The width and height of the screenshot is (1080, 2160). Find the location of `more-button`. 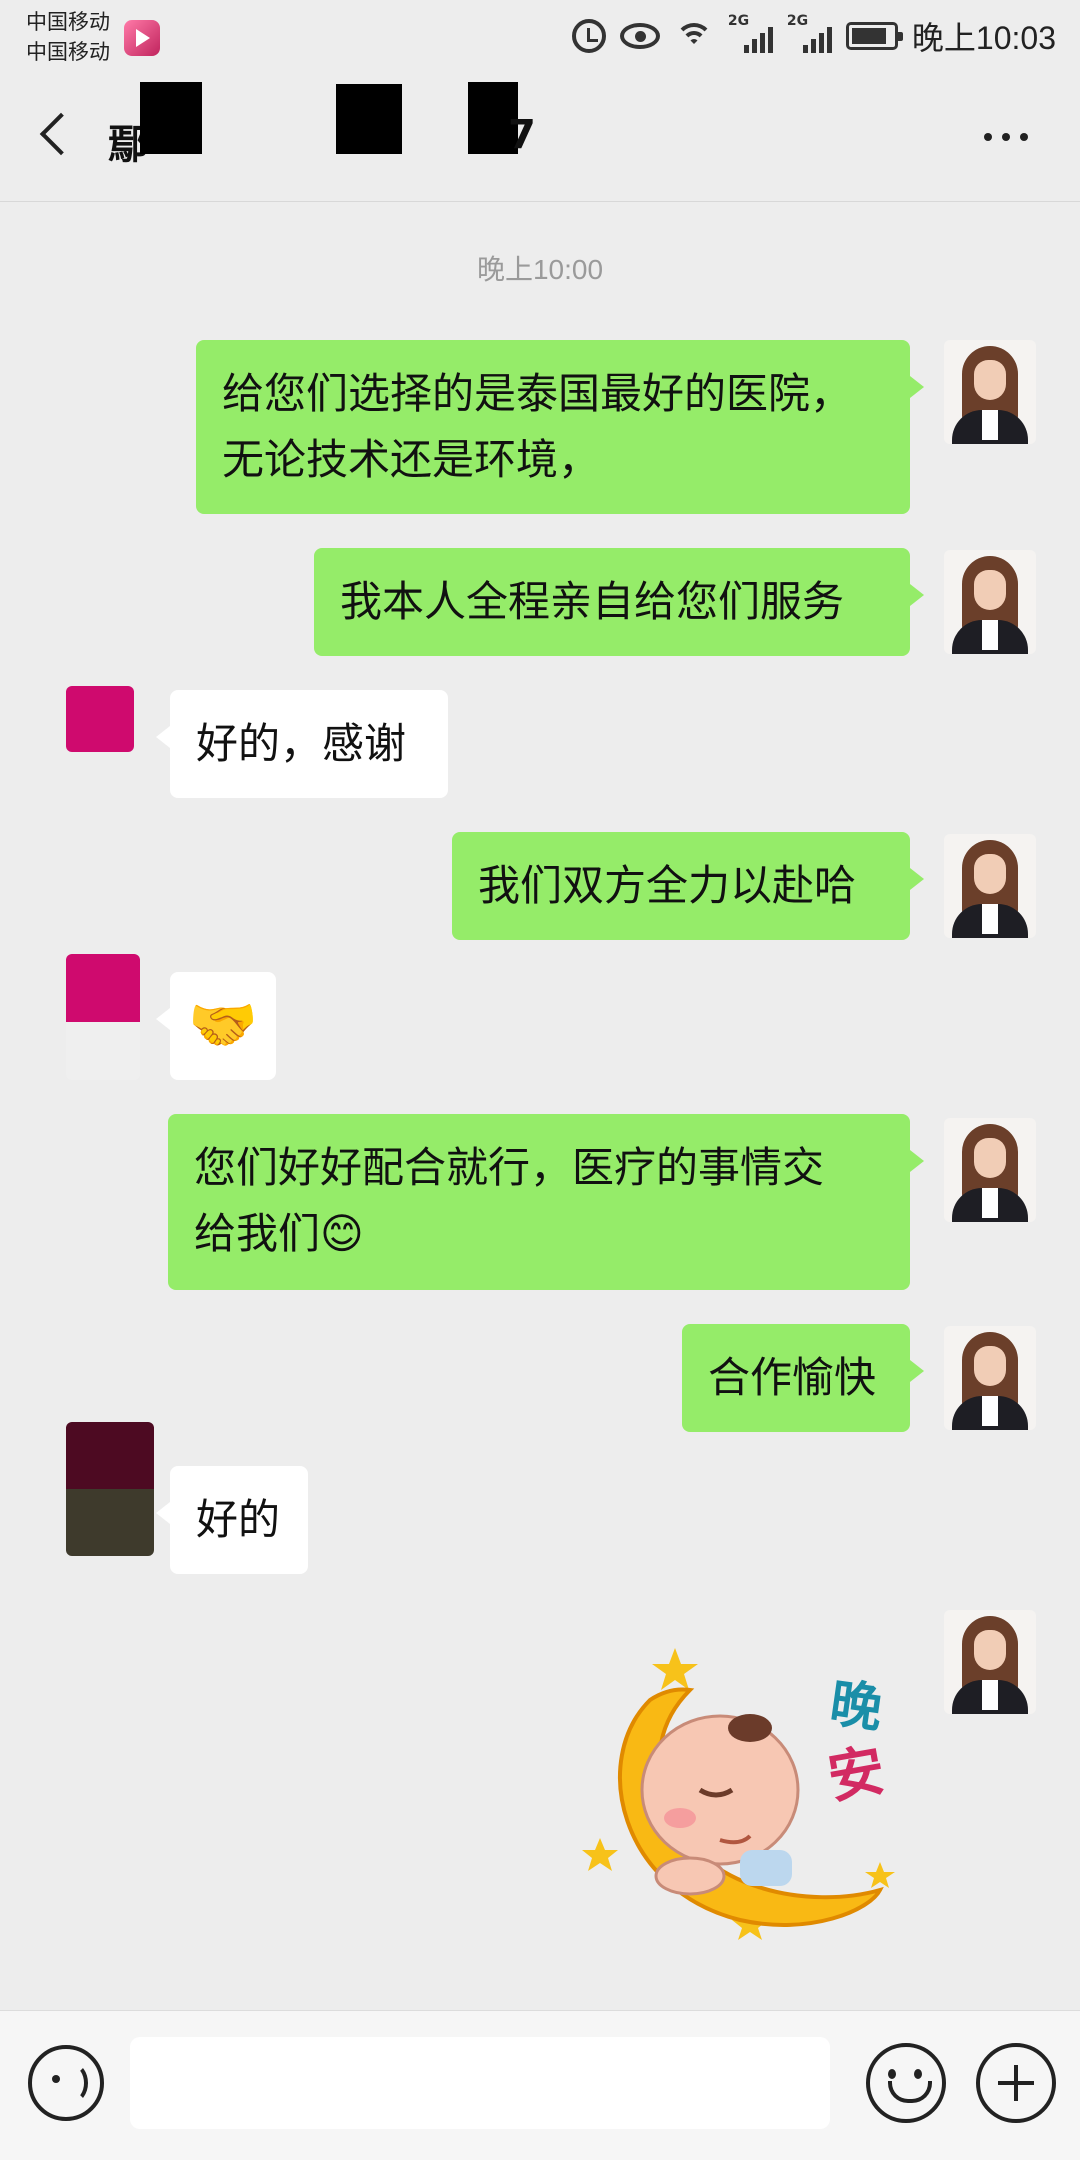

more-button is located at coordinates (1014, 137).